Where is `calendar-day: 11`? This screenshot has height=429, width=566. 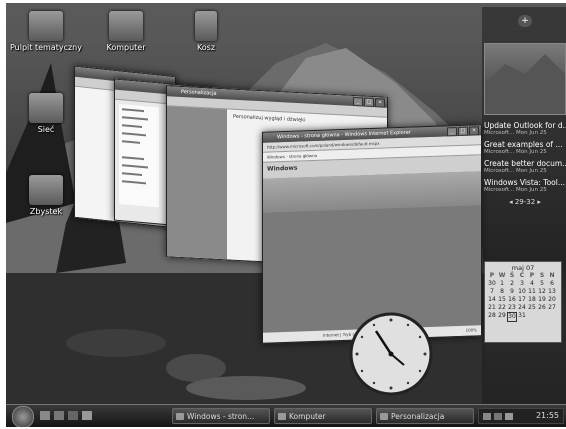 calendar-day: 11 is located at coordinates (532, 292).